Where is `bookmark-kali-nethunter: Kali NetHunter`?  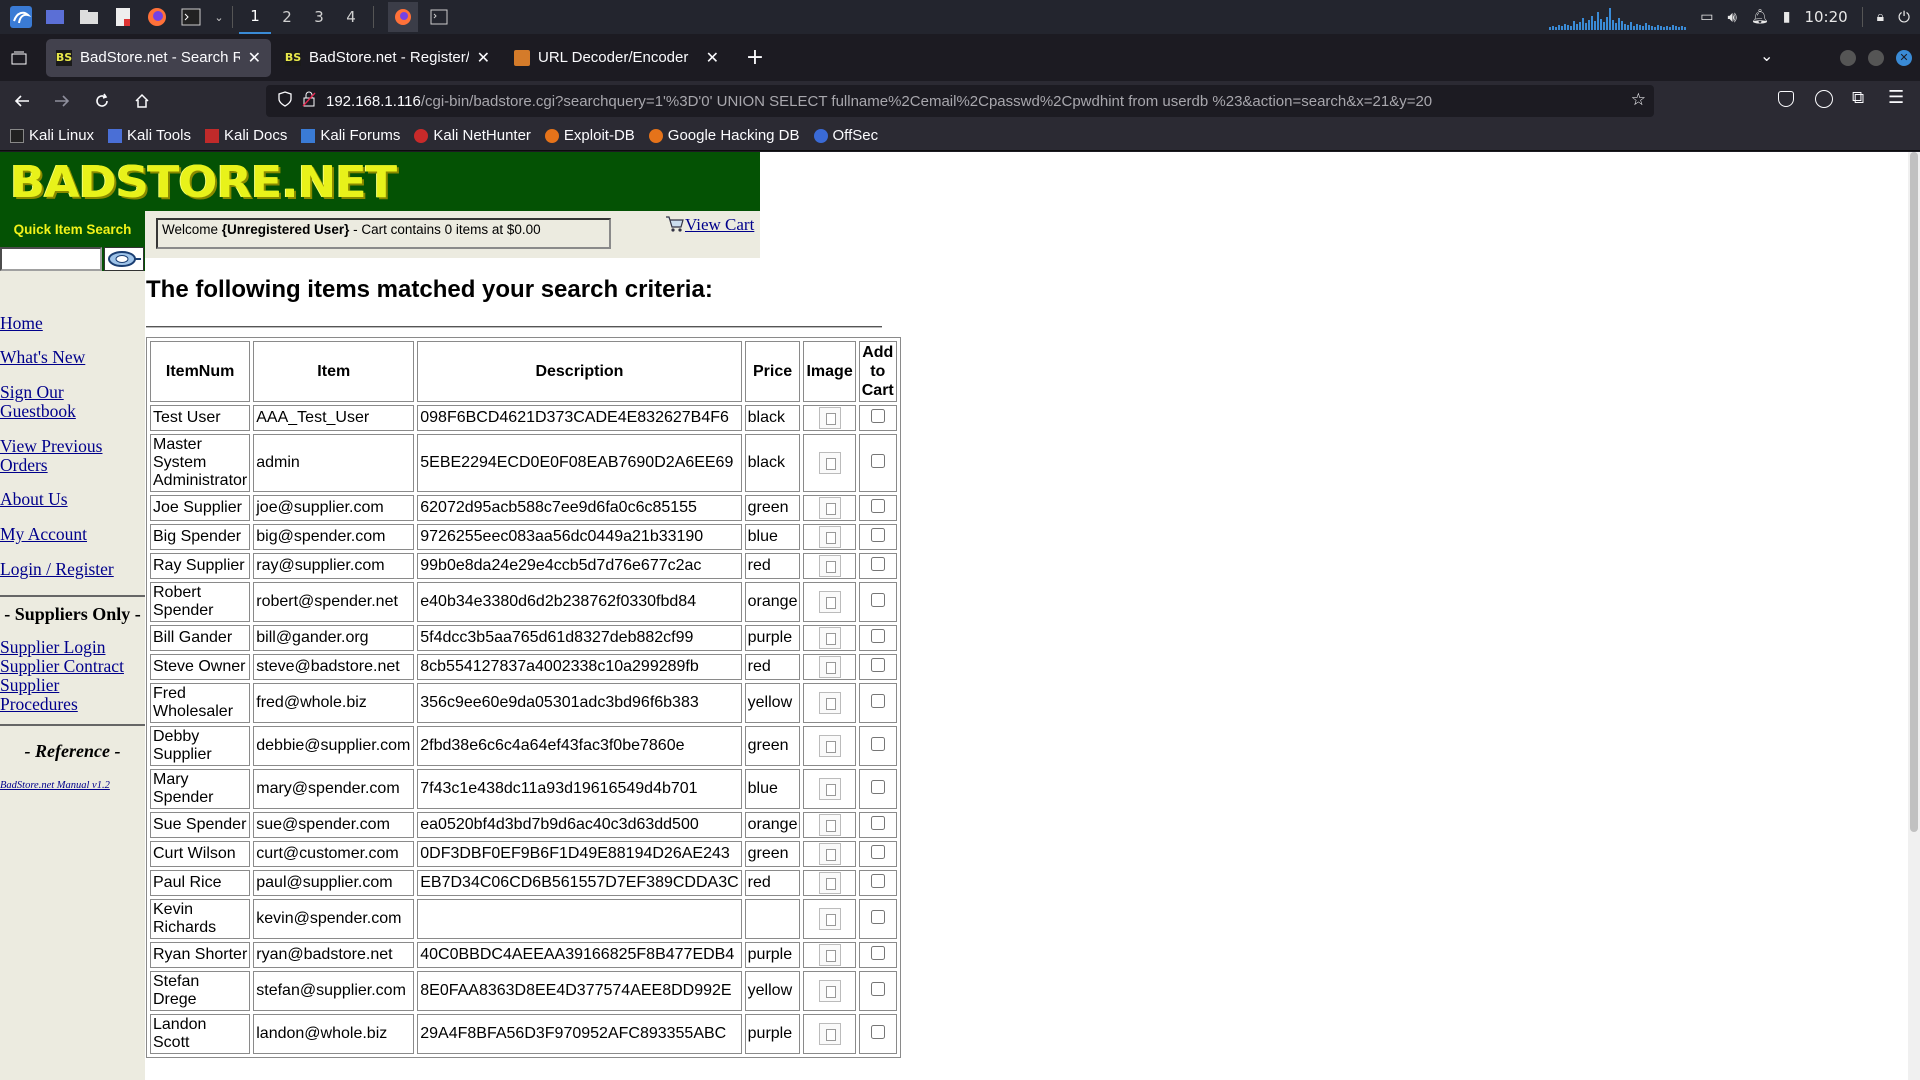
bookmark-kali-nethunter: Kali NetHunter is located at coordinates (472, 135).